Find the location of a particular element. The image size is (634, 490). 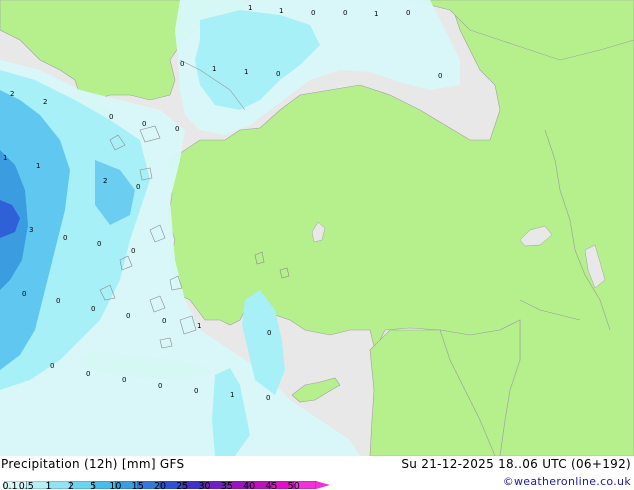

legend-tick-label: 10 is located at coordinates (115, 485).